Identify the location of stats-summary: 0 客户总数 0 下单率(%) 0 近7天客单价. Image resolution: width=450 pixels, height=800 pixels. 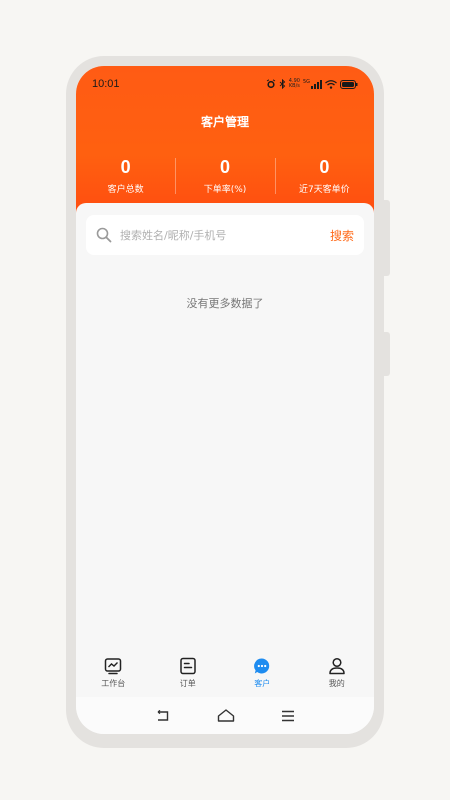
(225, 178).